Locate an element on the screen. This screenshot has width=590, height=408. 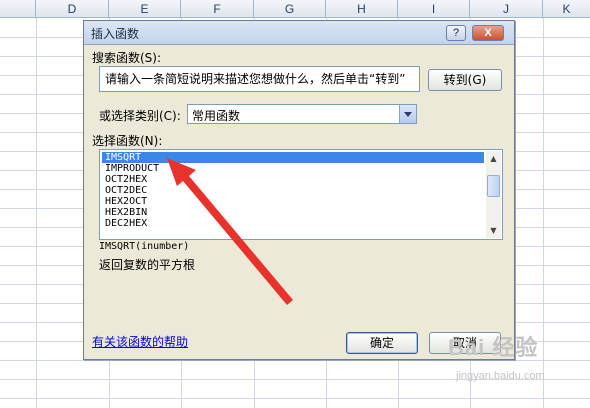
search-label: 搜索函数(S): is located at coordinates (127, 58).